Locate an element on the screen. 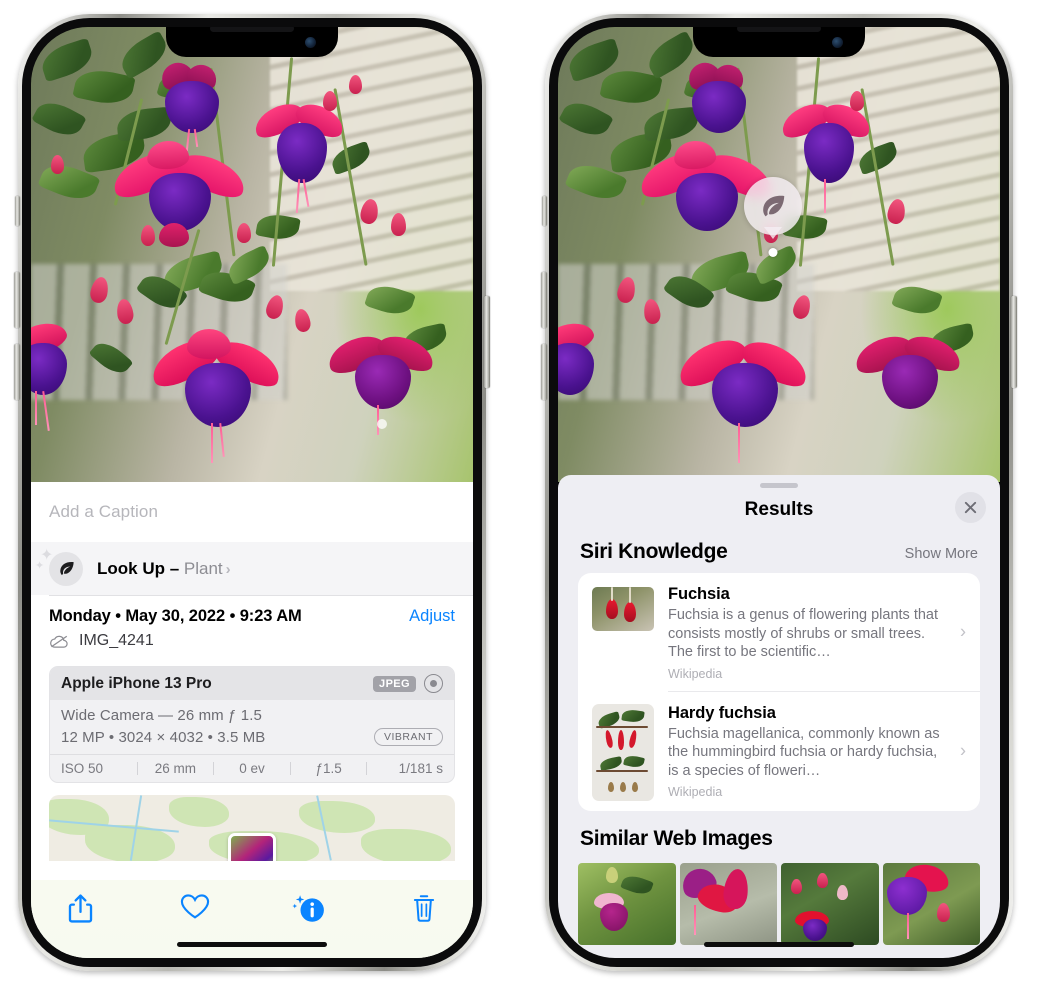  icloud-slash-icon is located at coordinates (59, 641).